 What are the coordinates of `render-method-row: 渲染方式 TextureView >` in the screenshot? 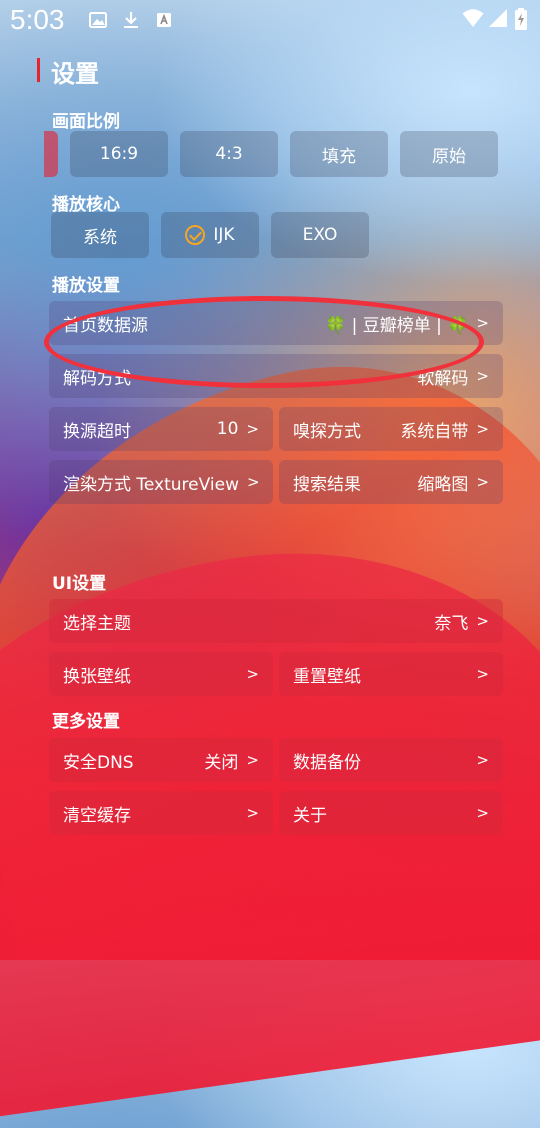 It's located at (161, 482).